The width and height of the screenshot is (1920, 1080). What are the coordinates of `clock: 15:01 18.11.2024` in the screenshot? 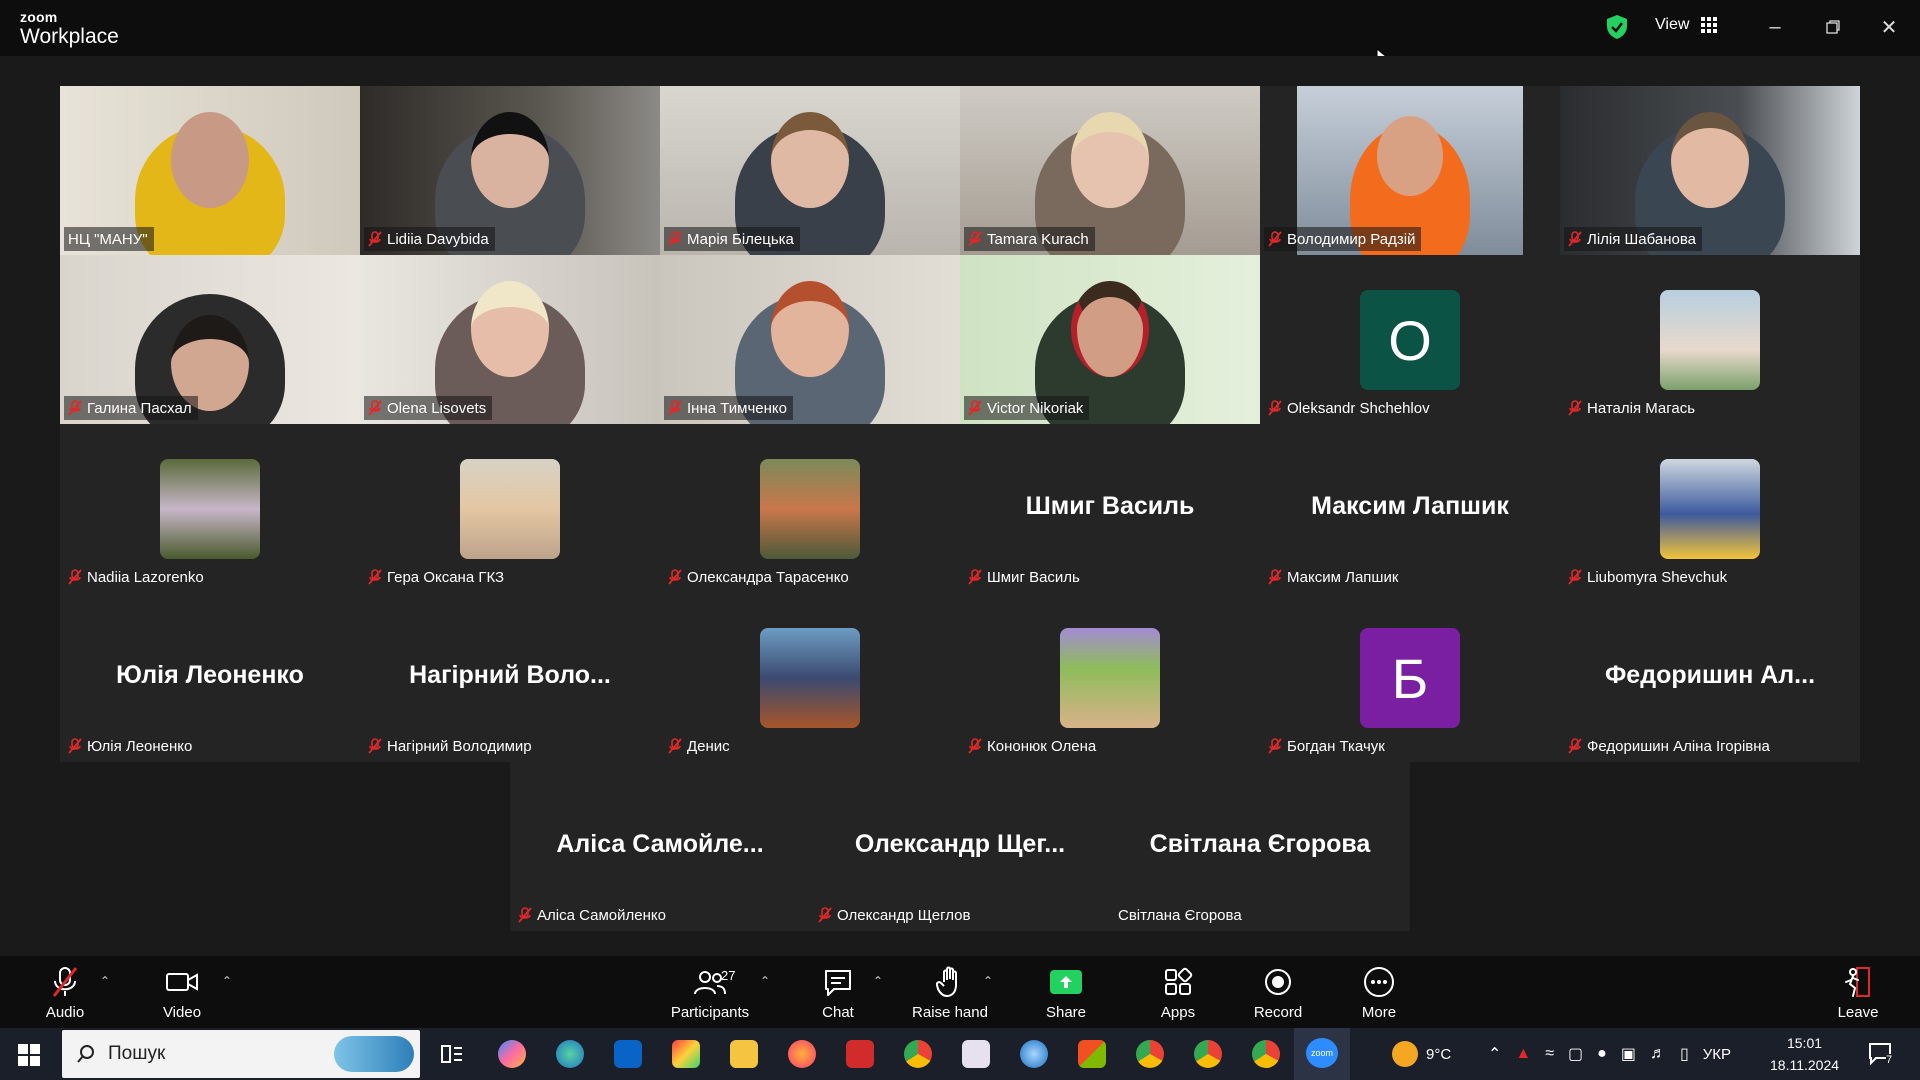 It's located at (1804, 1054).